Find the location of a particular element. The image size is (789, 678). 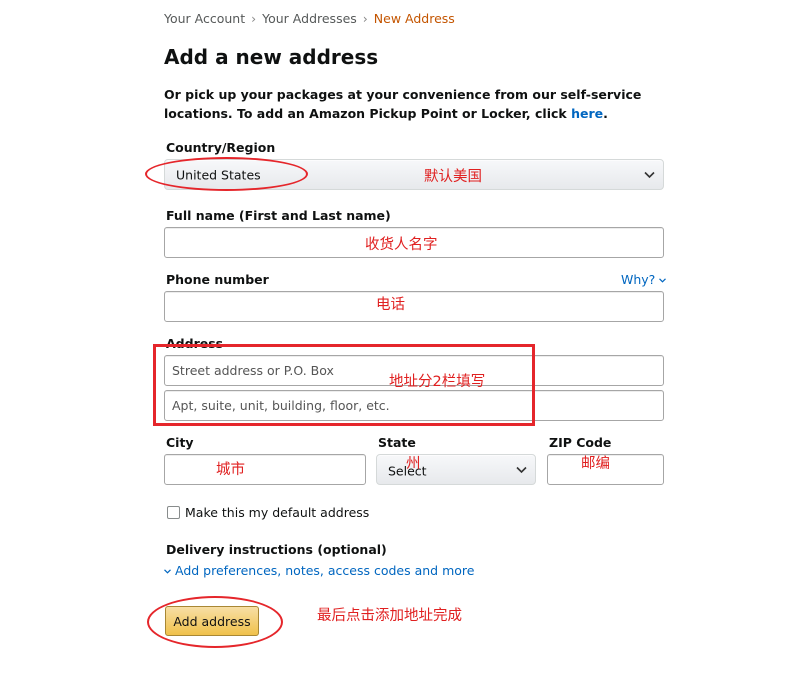

breadcrumb-current: New Address is located at coordinates (414, 18).